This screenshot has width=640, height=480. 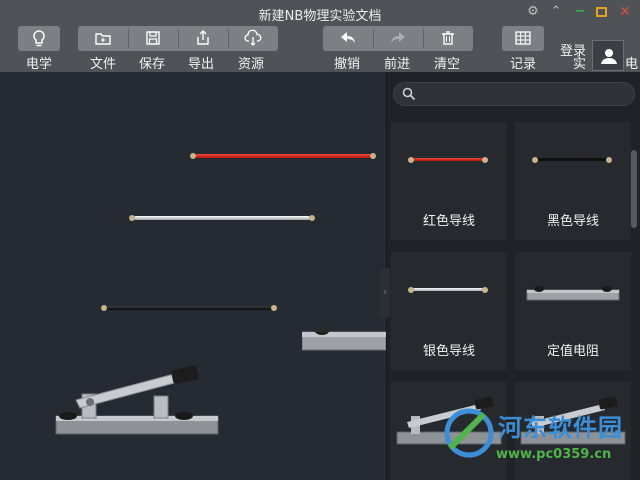 I want to click on component-label: 红色导线, so click(x=448, y=221).